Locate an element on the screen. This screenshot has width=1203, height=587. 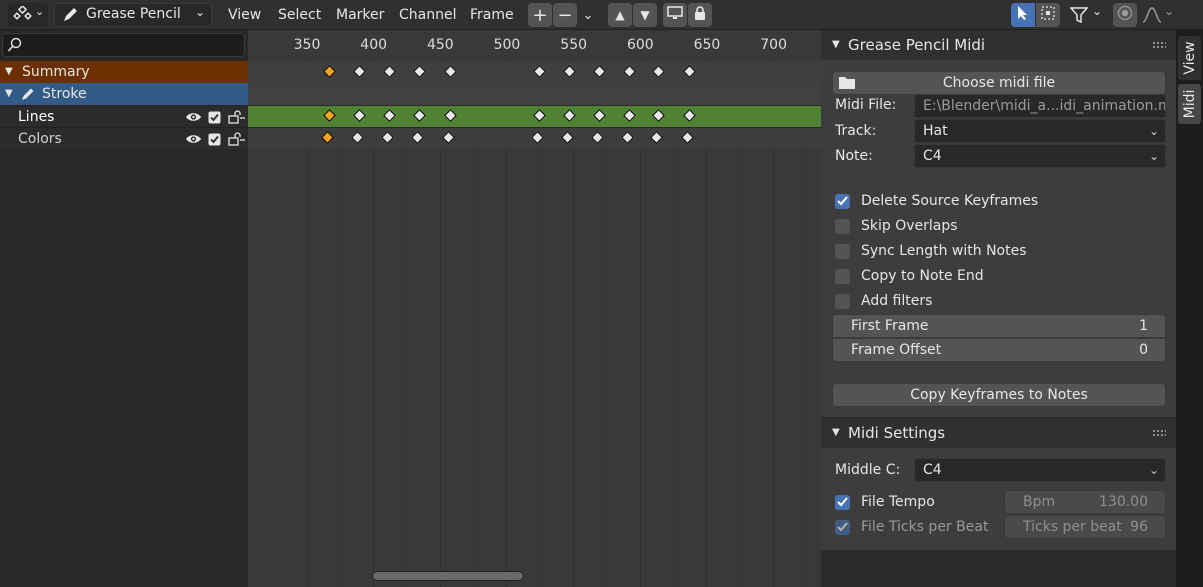
frame-tick-label: 600 is located at coordinates (640, 45).